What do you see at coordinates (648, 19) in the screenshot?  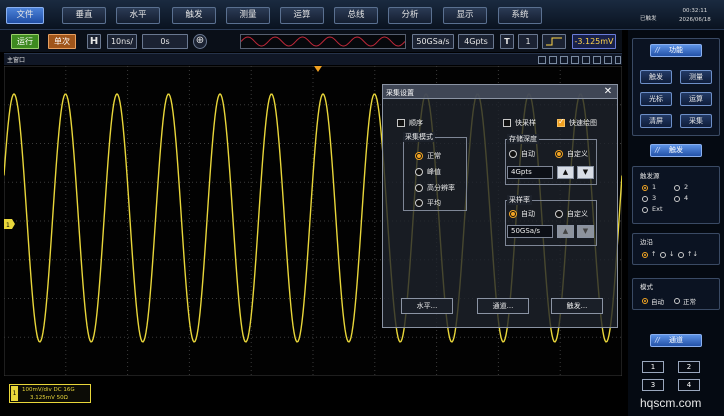 I see `trigger-status: 已触发` at bounding box center [648, 19].